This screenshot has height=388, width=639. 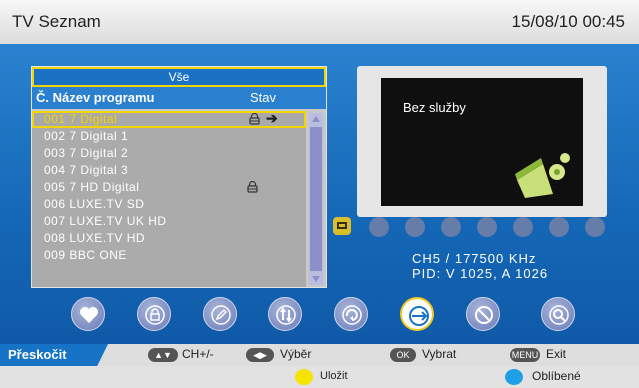 I want to click on child-icon, so click(x=595, y=227).